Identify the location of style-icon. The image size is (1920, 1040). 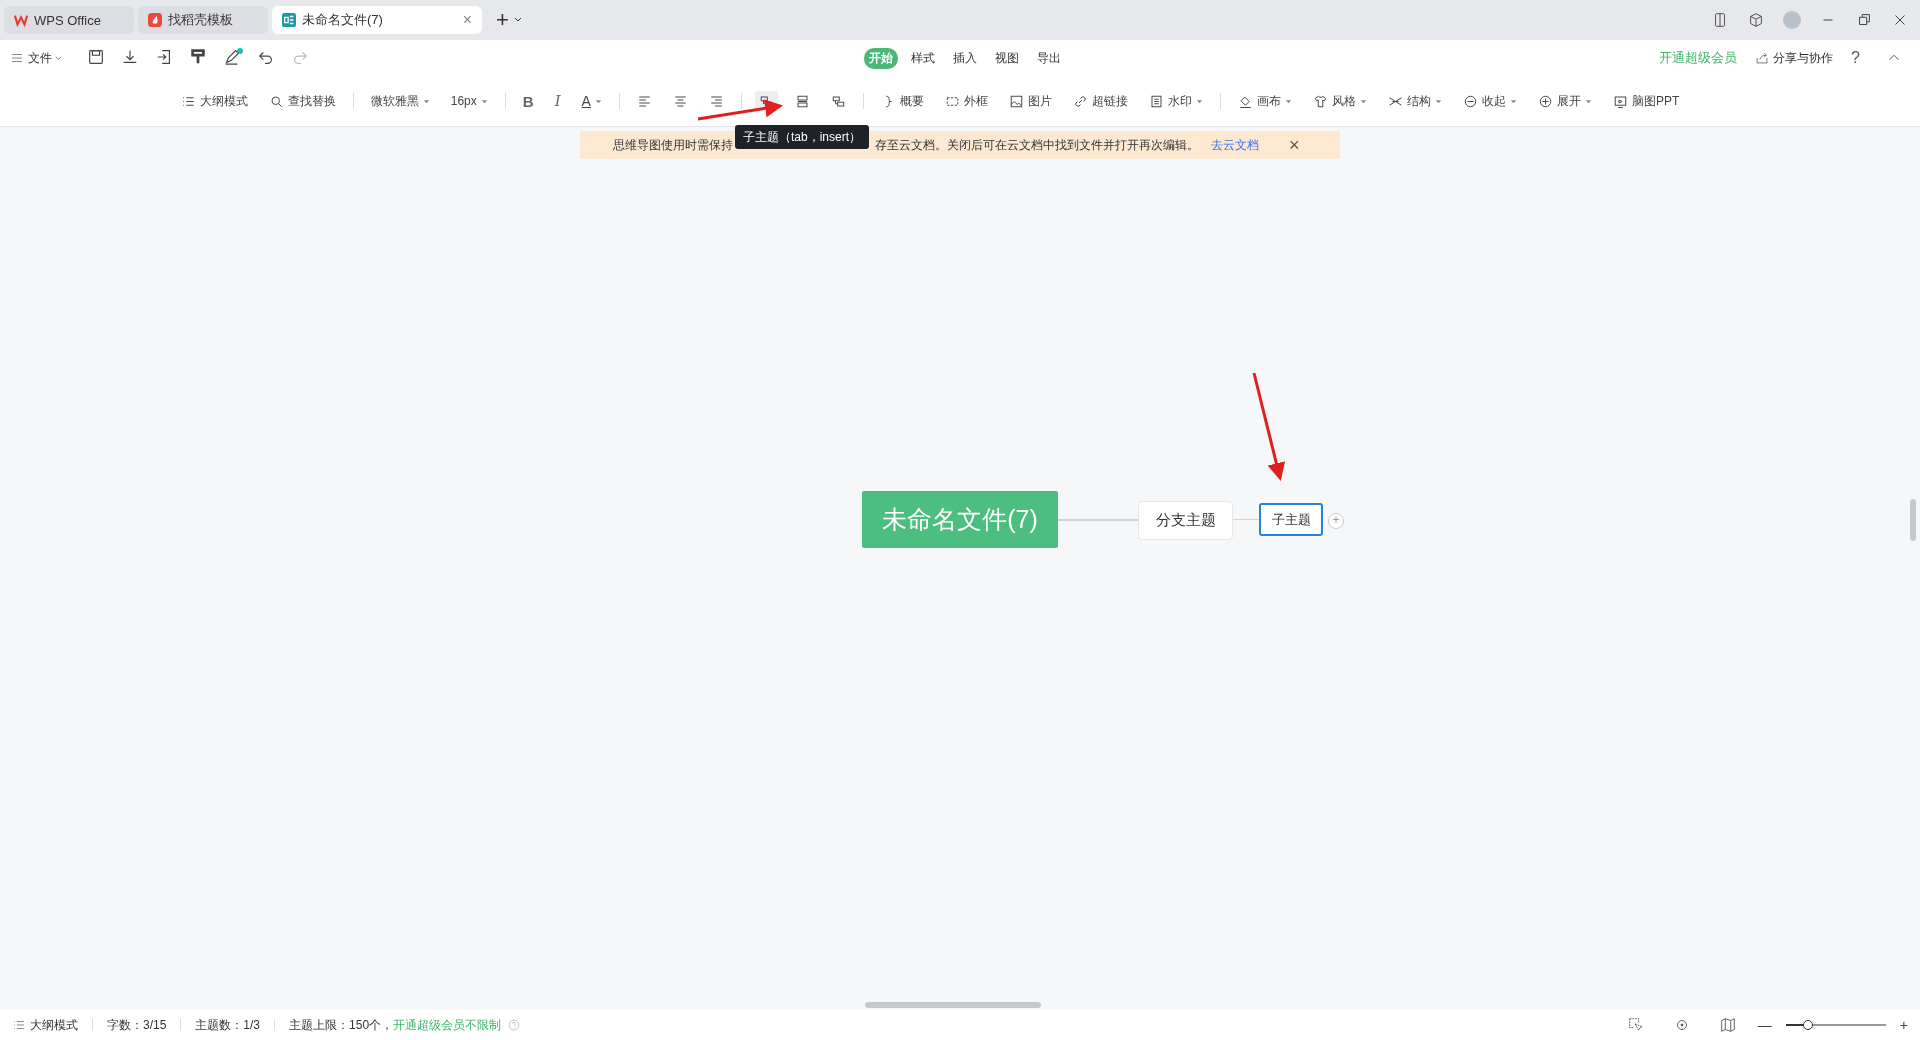
(1320, 101).